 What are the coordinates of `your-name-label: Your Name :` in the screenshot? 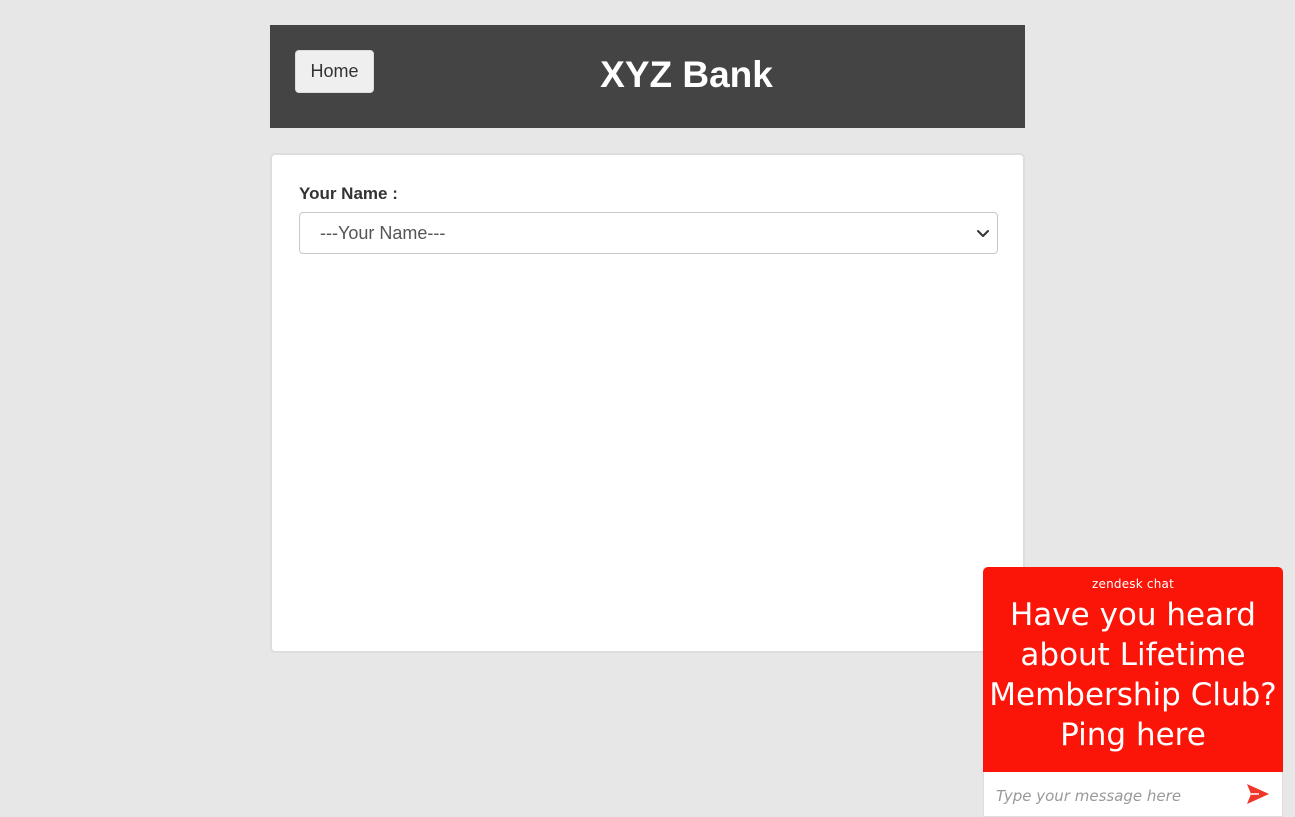 It's located at (348, 193).